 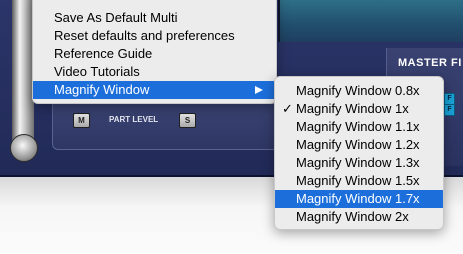 I want to click on menu-item-label: Reference Guide, so click(x=103, y=53).